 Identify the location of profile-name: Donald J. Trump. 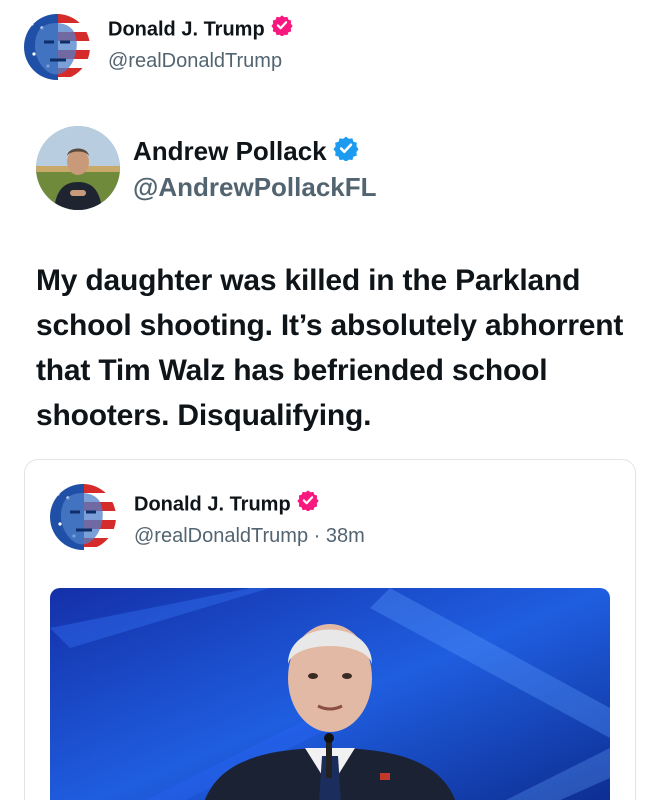
(200, 29).